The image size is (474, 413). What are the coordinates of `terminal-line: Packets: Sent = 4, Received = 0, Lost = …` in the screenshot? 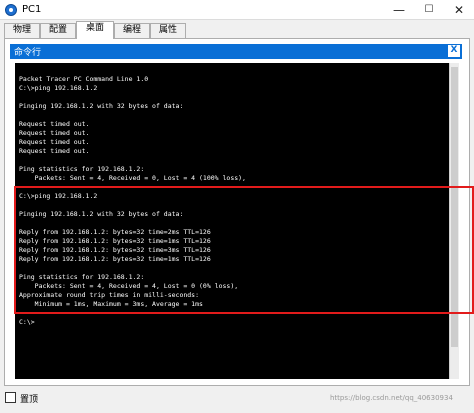 It's located at (132, 178).